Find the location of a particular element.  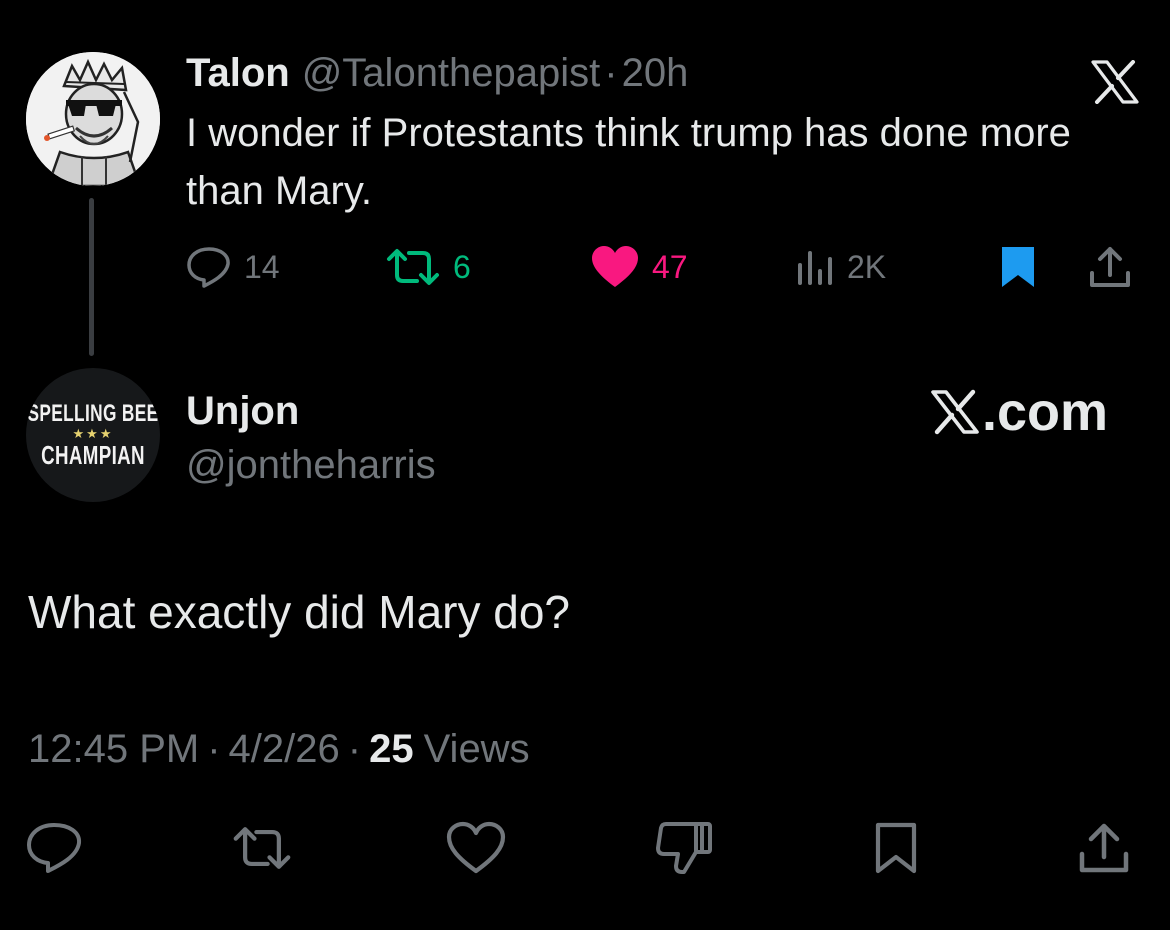

parent-retweet-count: 6 is located at coordinates (462, 266).